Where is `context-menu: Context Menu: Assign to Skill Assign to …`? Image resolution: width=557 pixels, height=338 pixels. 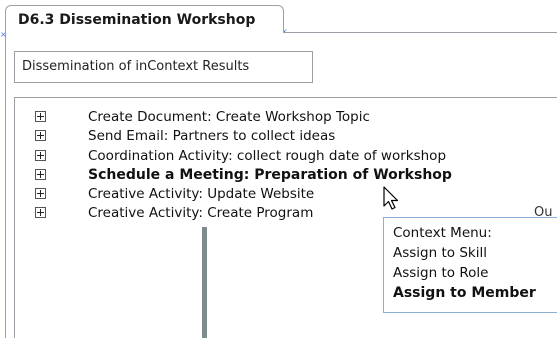
context-menu: Context Menu: Assign to Skill Assign to … is located at coordinates (470, 265).